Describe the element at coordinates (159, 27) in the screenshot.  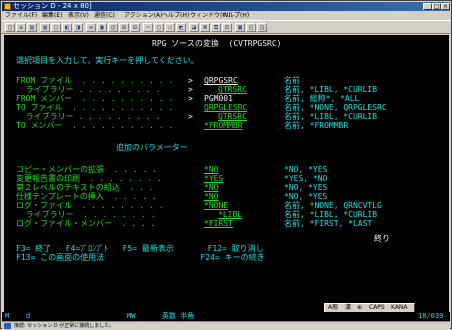
I see `select-icon: ▢` at that location.